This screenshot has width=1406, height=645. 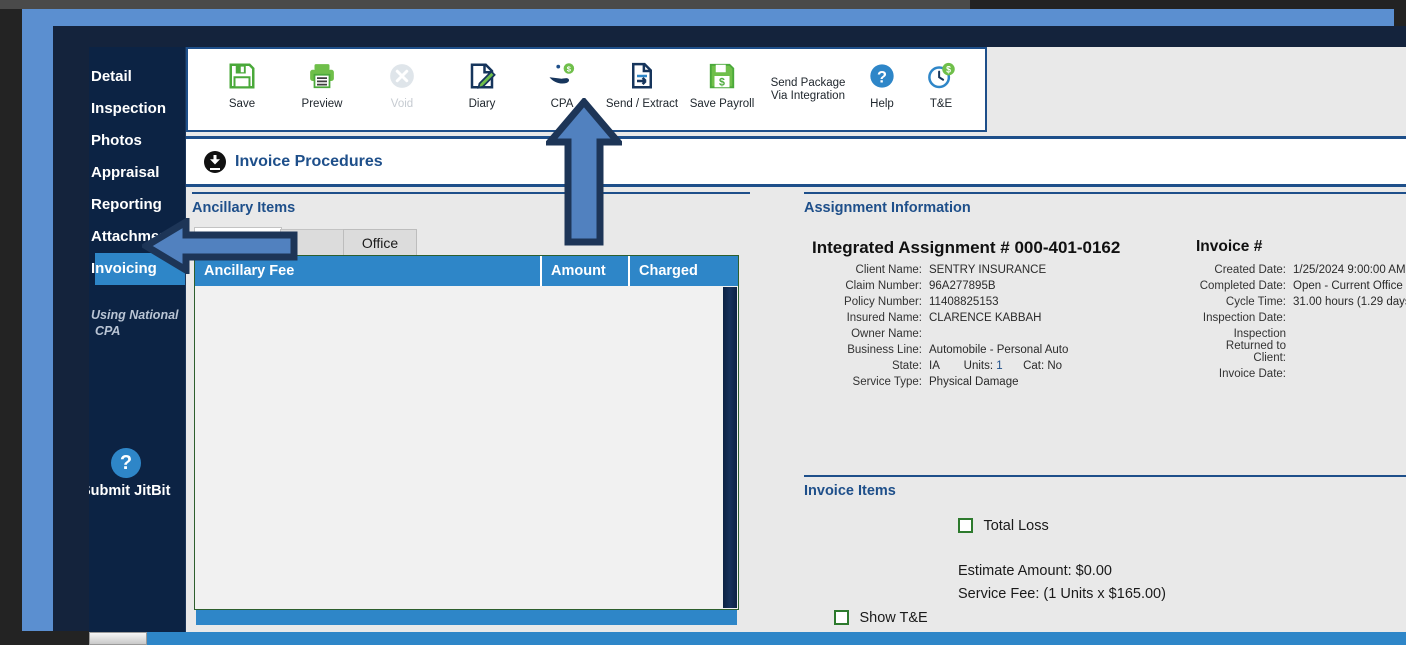 I want to click on field-label: Created Date:, so click(x=1250, y=270).